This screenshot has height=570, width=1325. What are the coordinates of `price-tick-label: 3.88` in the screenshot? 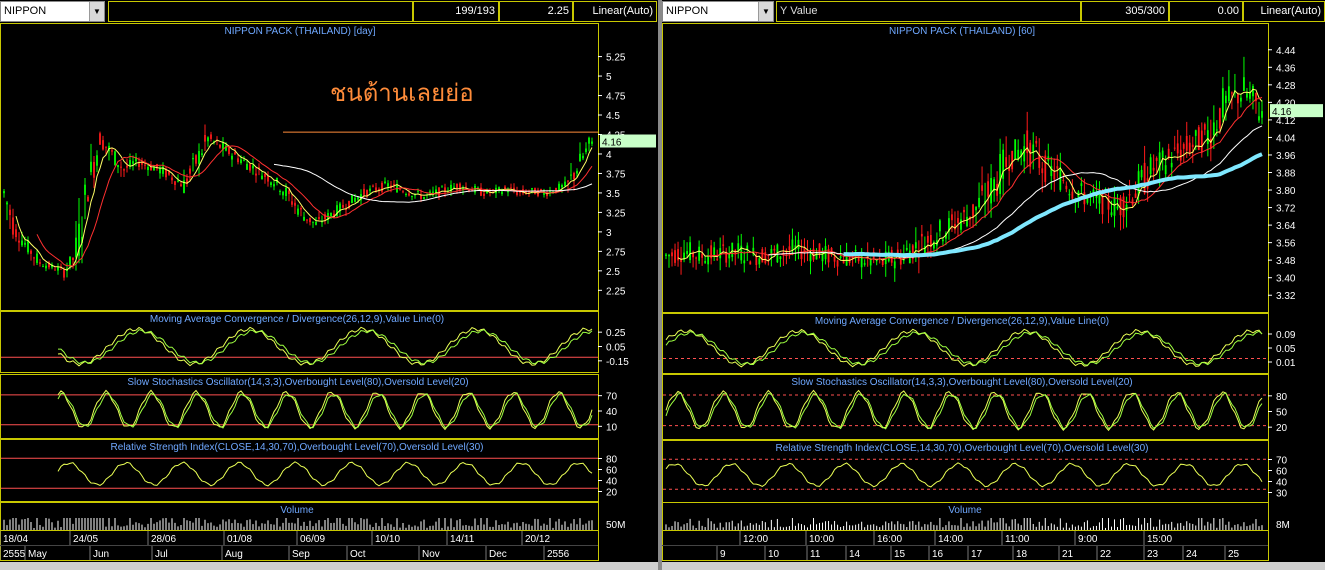 It's located at (1286, 174).